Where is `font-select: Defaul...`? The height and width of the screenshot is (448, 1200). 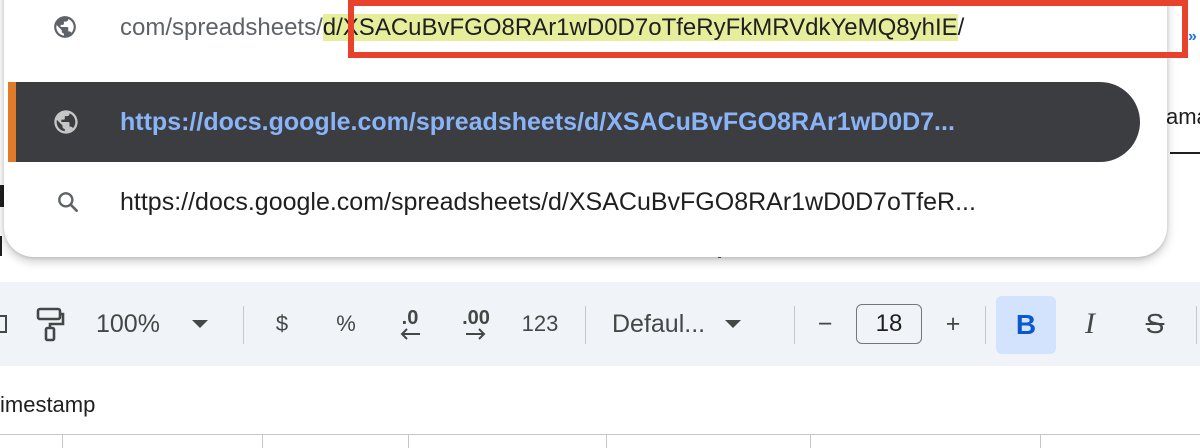
font-select: Defaul... is located at coordinates (697, 324).